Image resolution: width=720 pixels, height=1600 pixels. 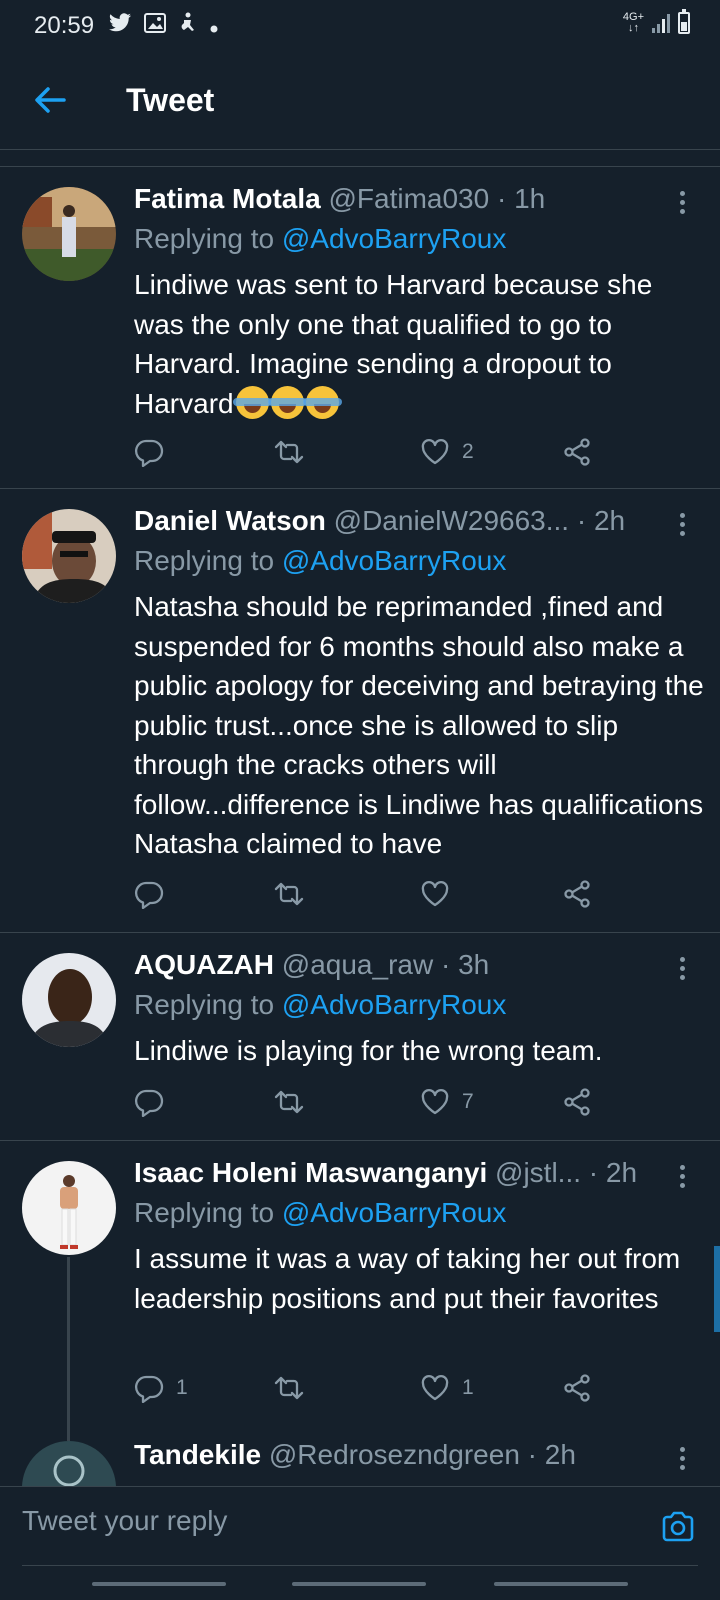 What do you see at coordinates (155, 26) in the screenshot?
I see `image-notification-icon` at bounding box center [155, 26].